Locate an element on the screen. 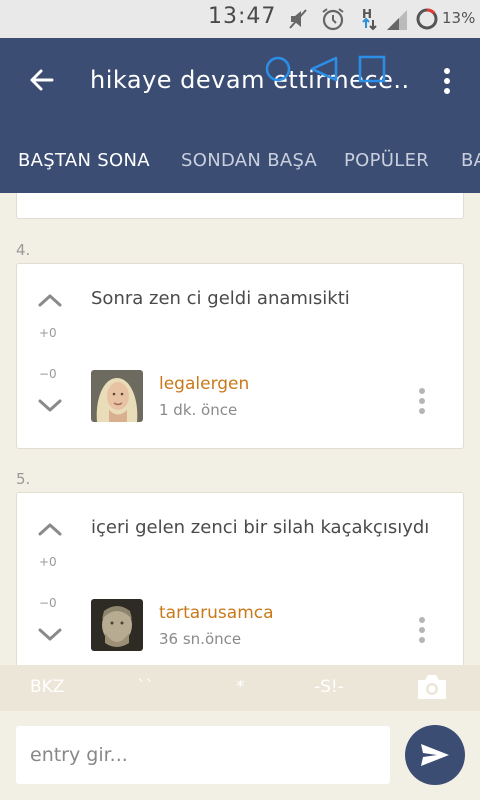 This screenshot has height=800, width=480. overflow-menu-icon is located at coordinates (447, 81).